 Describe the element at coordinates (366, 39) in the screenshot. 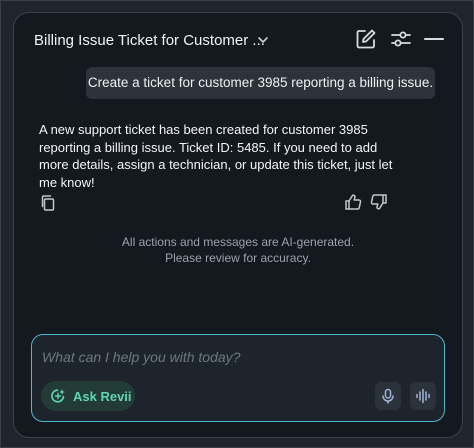

I see `edit-icon` at that location.